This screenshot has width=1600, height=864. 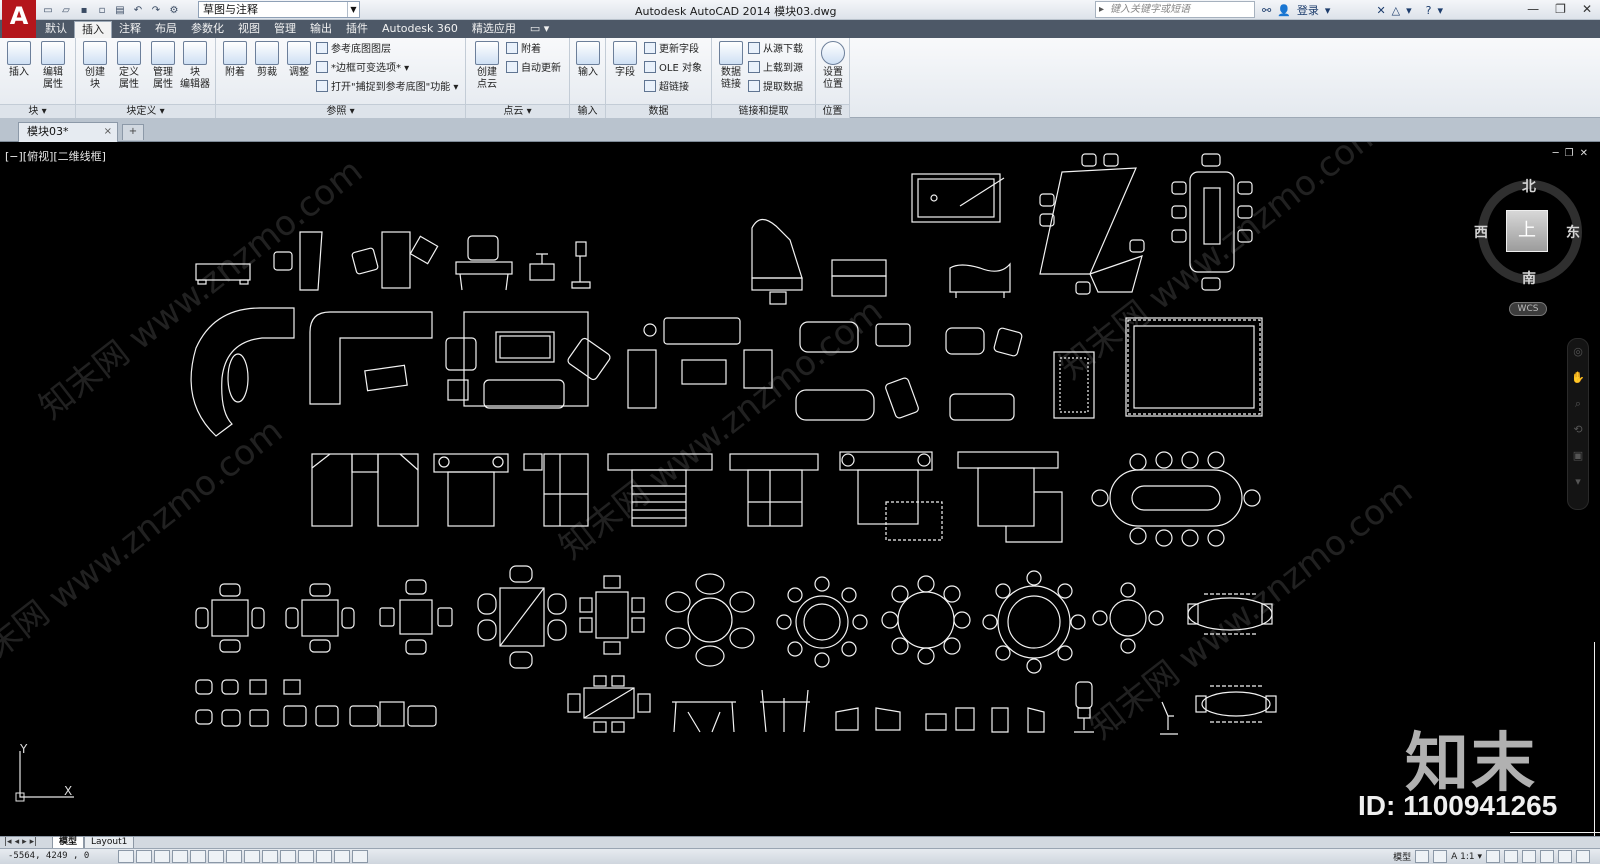 I want to click on last-layout-icon: ▸|, so click(x=34, y=842).